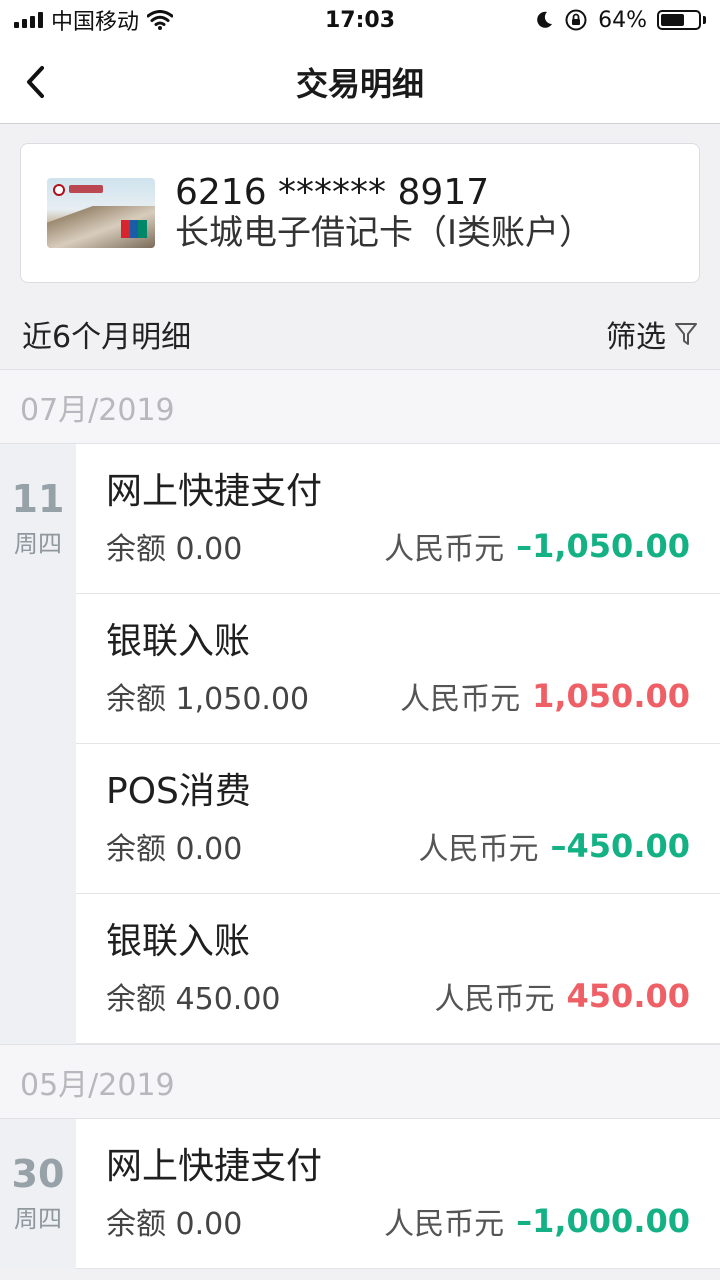  I want to click on transaction-amount: 450.00, so click(628, 996).